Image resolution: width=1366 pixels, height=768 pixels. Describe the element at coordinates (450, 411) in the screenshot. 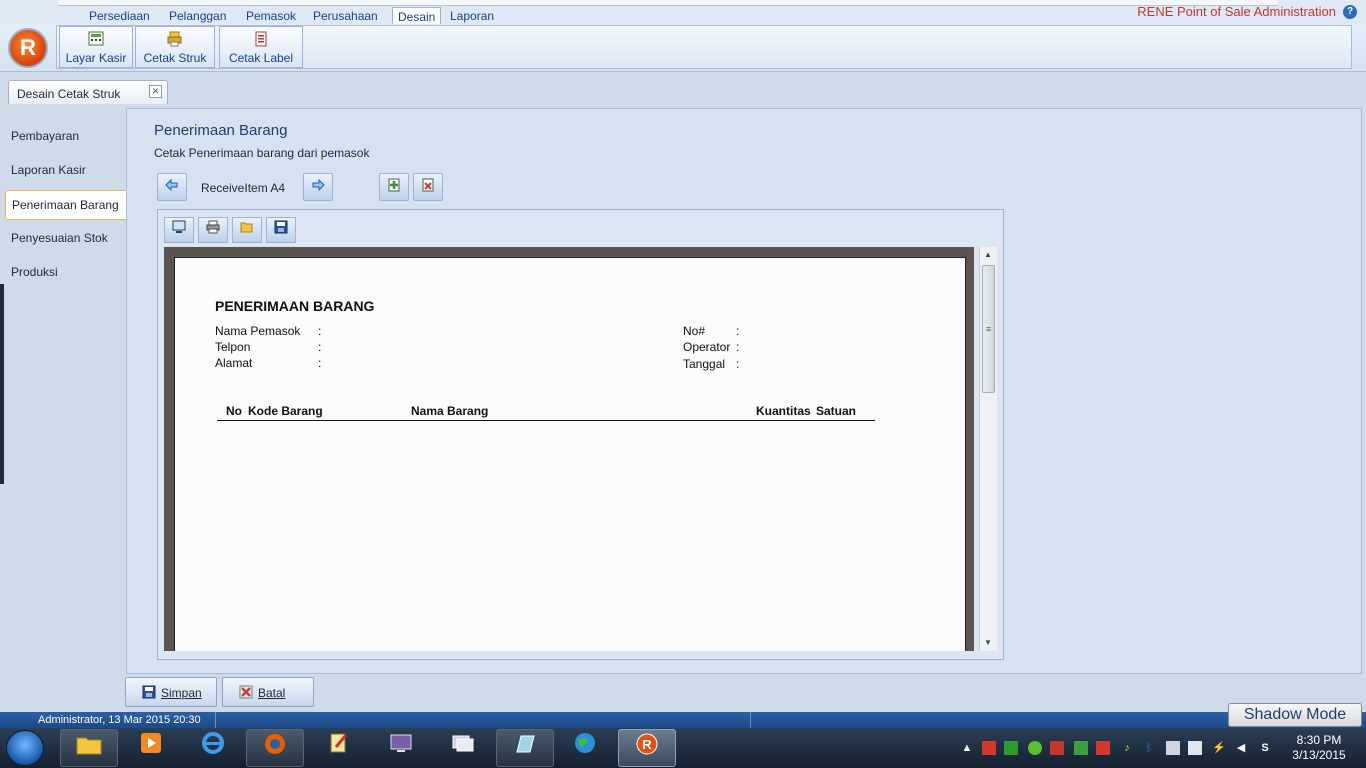

I see `column-nama-barang: Nama Barang` at that location.